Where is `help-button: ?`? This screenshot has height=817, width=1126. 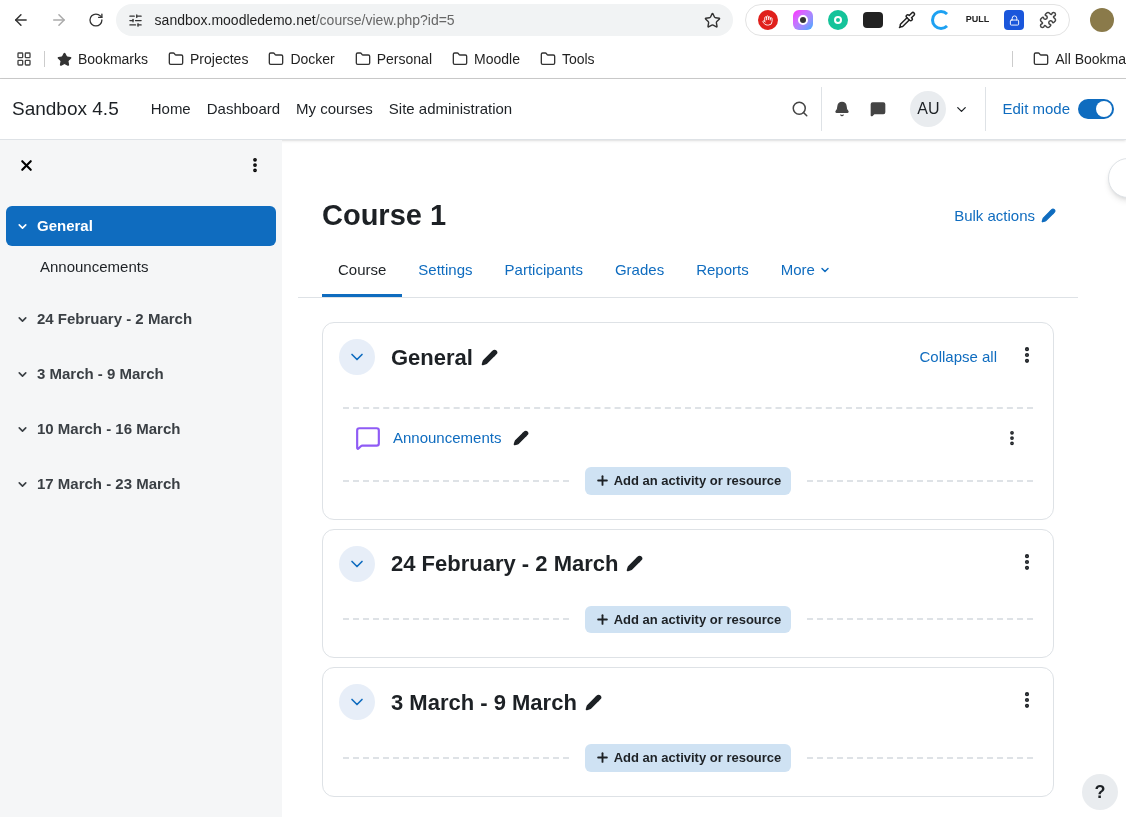 help-button: ? is located at coordinates (1100, 792).